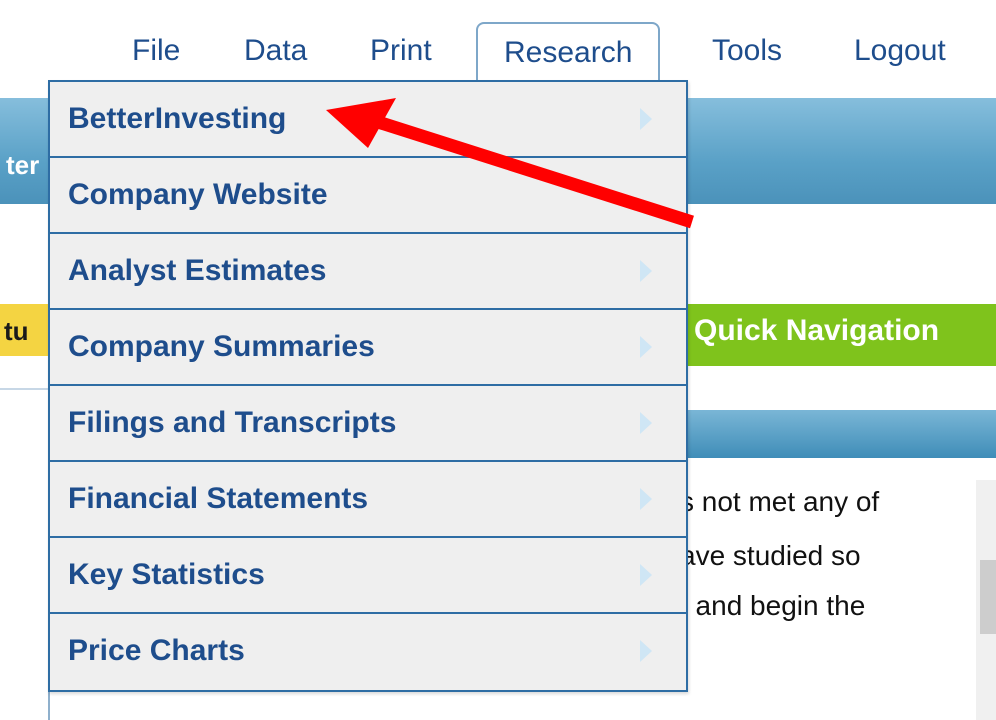 The width and height of the screenshot is (996, 720). What do you see at coordinates (198, 194) in the screenshot?
I see `menu-item-label: Company Website` at bounding box center [198, 194].